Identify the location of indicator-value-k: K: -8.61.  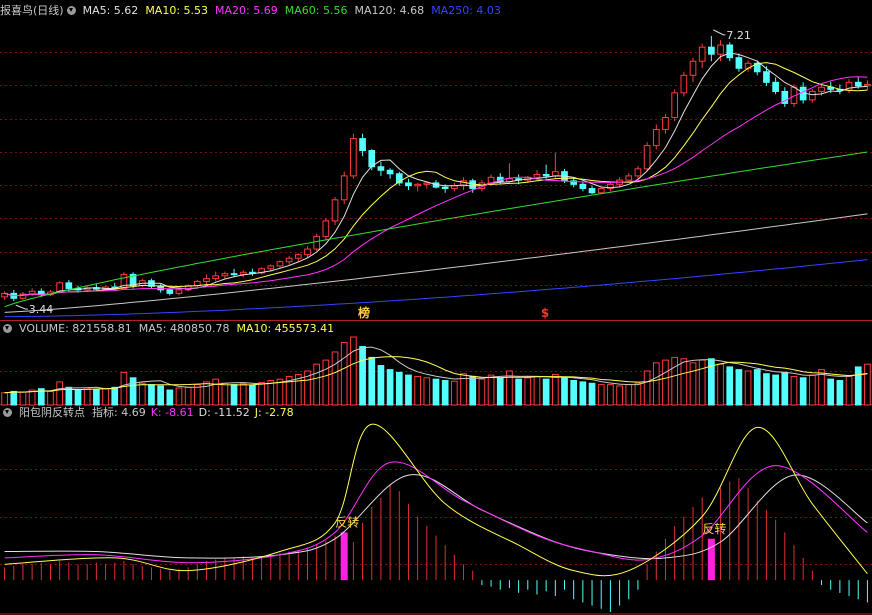
(172, 412).